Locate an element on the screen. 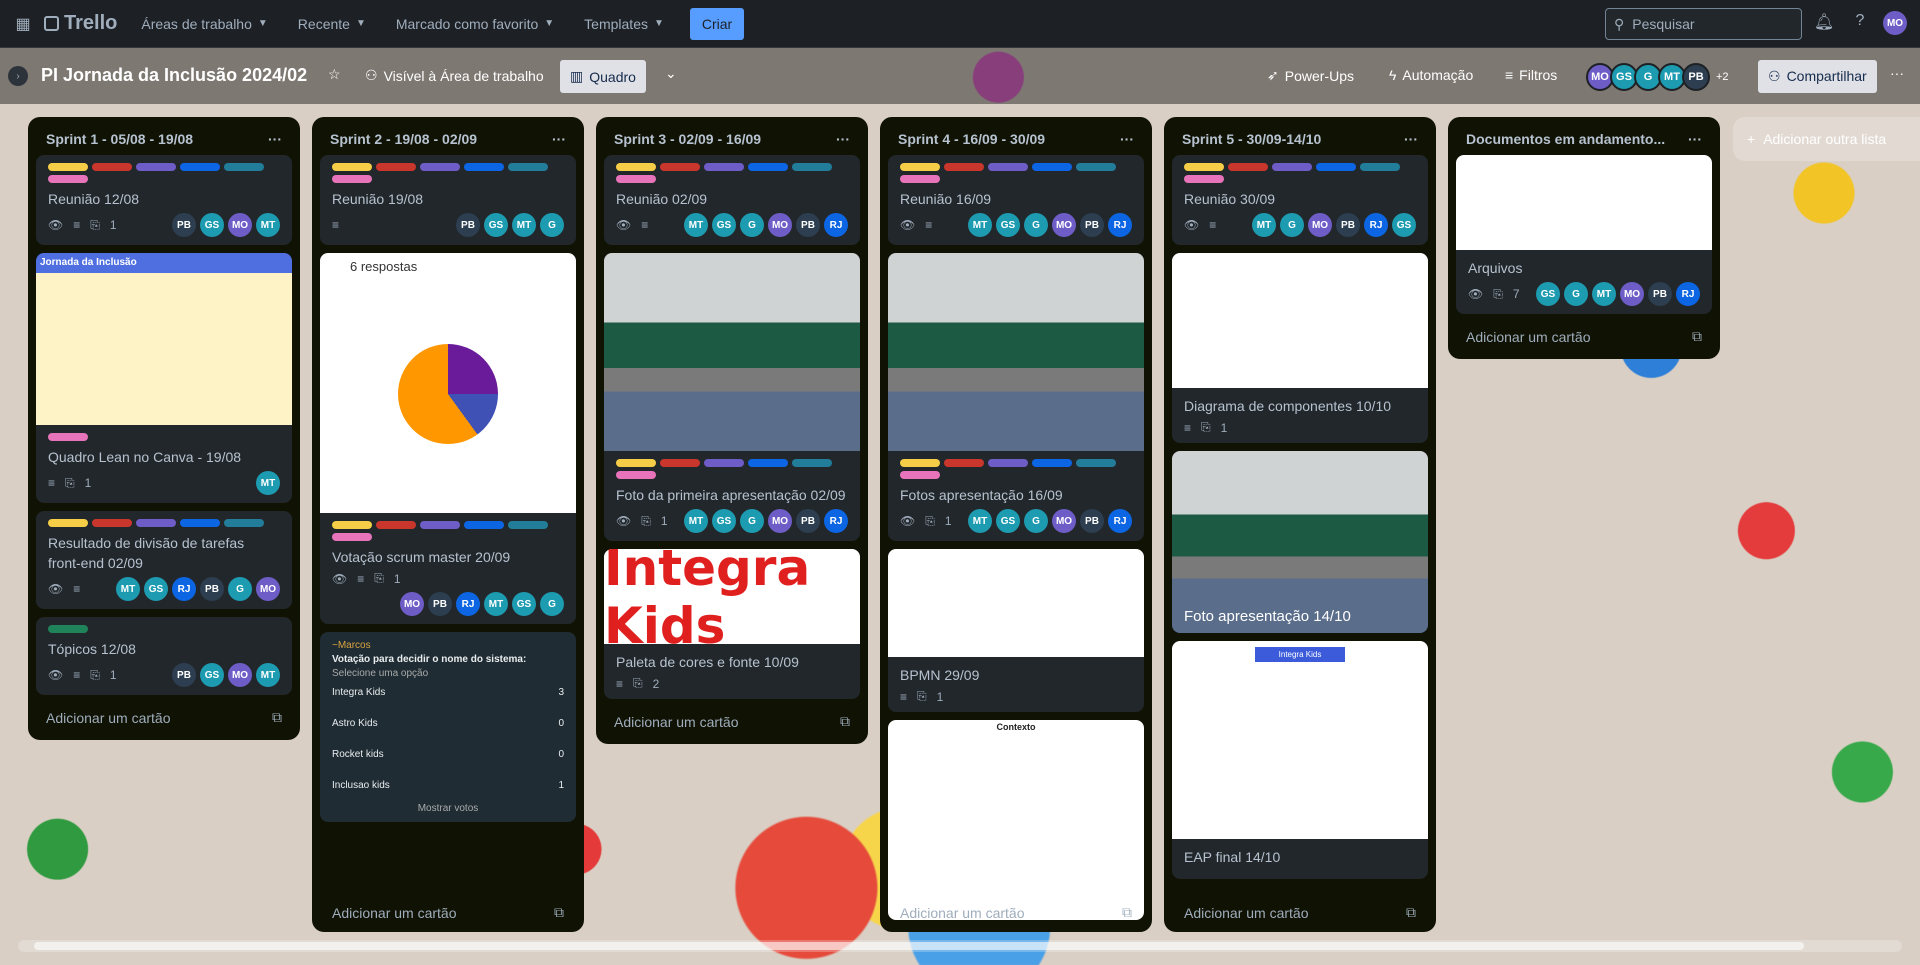 The image size is (1920, 965). list-title: Sprint 3 - 02/09 - 16/09 is located at coordinates (687, 139).